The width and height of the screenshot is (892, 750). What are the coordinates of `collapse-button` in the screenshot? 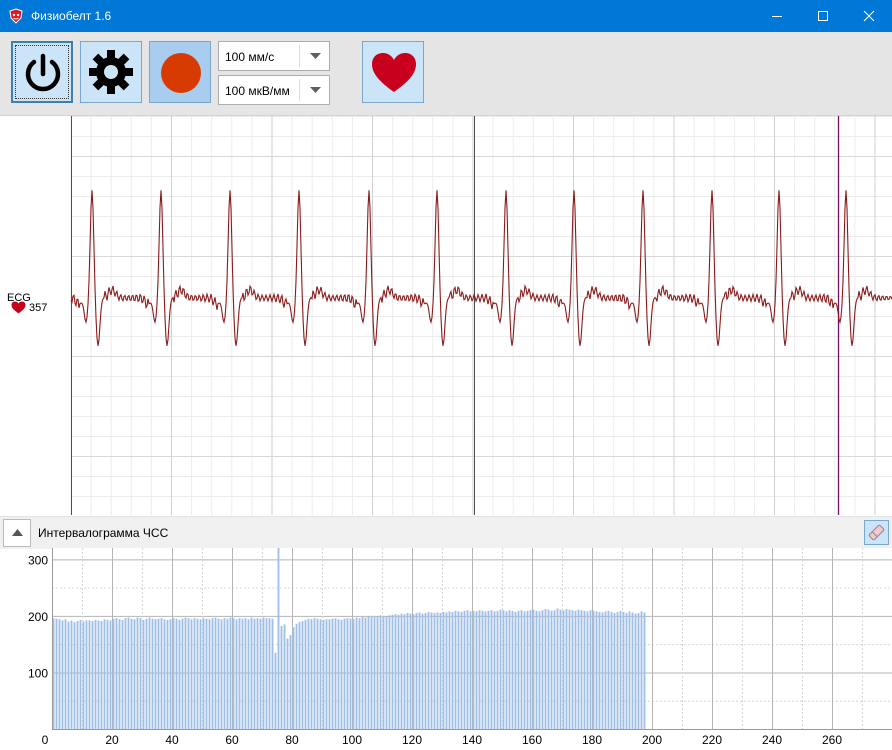 It's located at (17, 533).